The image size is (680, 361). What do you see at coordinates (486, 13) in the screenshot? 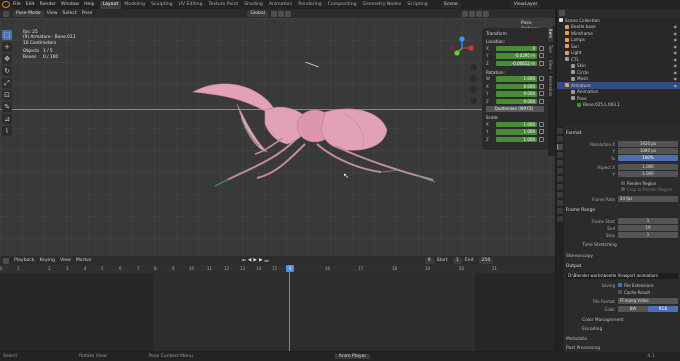
I see `shading-material-icon` at bounding box center [486, 13].